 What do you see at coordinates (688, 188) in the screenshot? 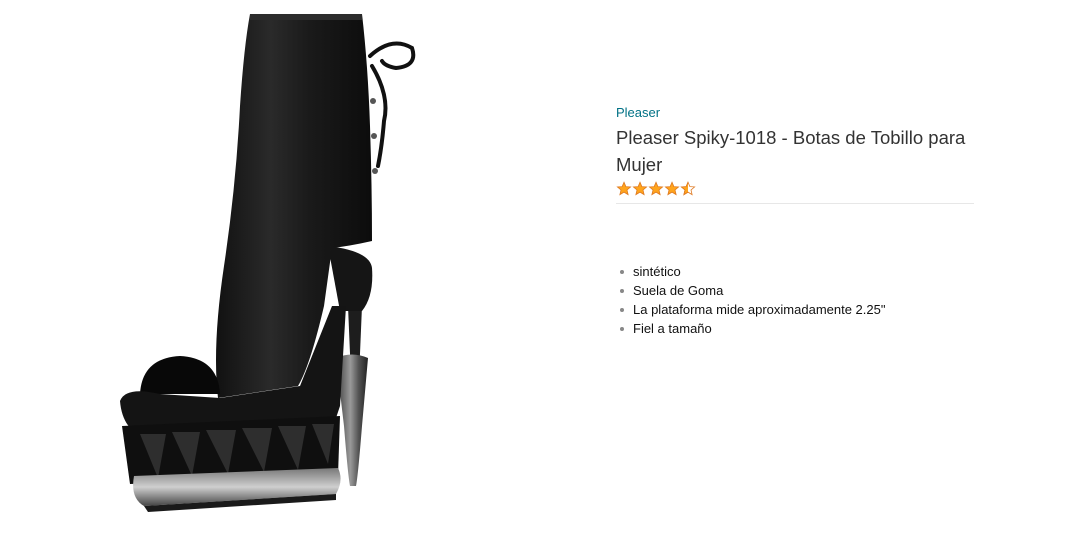
I see `half-star-icon` at bounding box center [688, 188].